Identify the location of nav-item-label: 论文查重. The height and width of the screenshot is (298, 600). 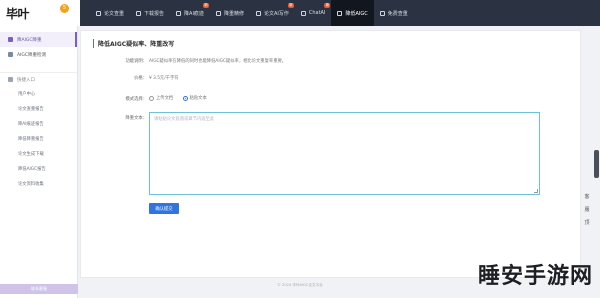
(114, 13).